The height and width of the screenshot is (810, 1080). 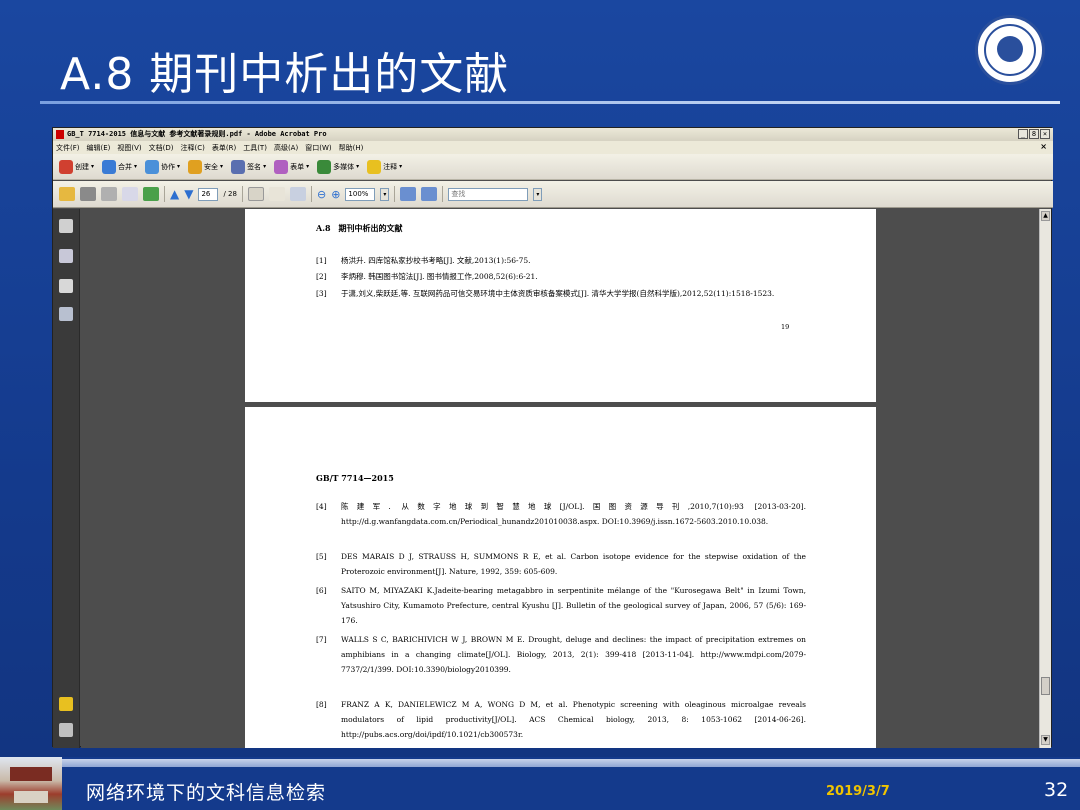 What do you see at coordinates (359, 228) in the screenshot?
I see `section-heading: A.8 期刊中析出的文献` at bounding box center [359, 228].